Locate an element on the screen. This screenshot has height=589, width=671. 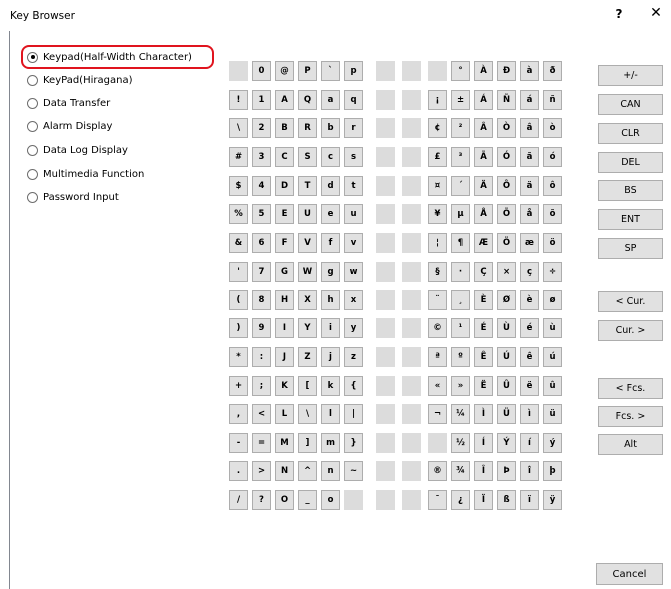
character-key: i is located at coordinates (330, 328).